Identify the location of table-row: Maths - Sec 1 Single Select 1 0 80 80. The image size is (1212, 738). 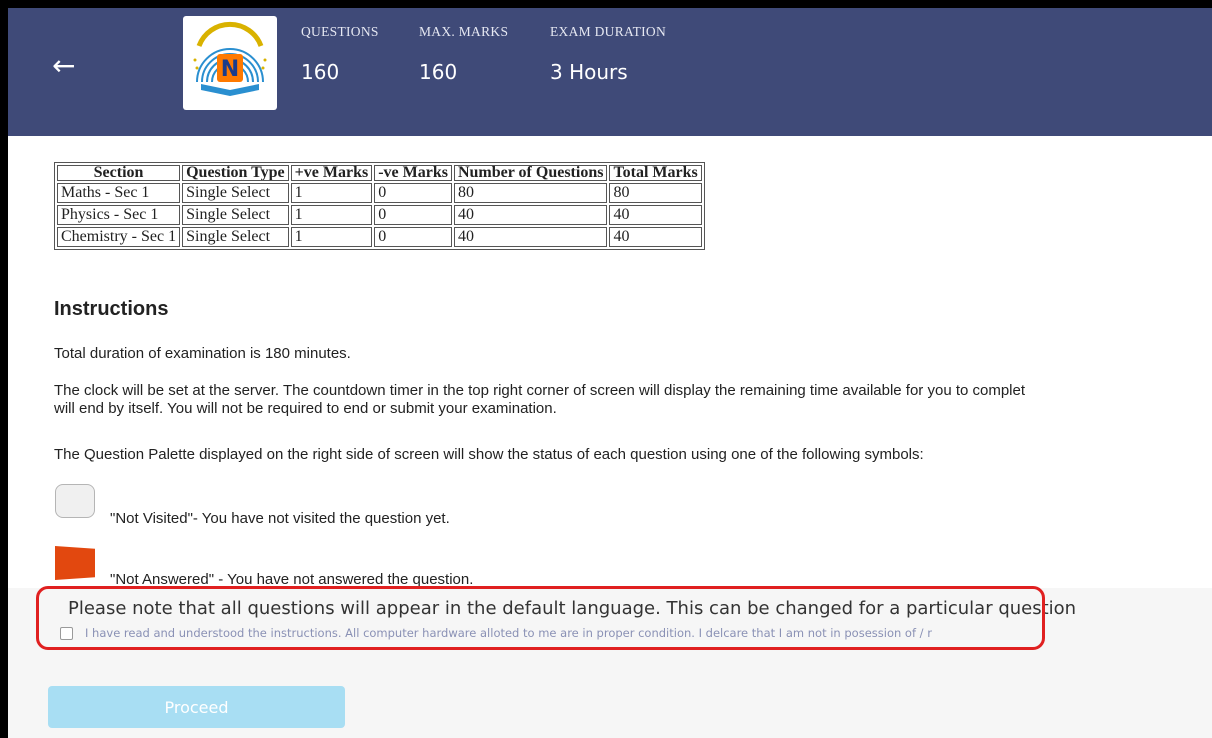
(379, 193).